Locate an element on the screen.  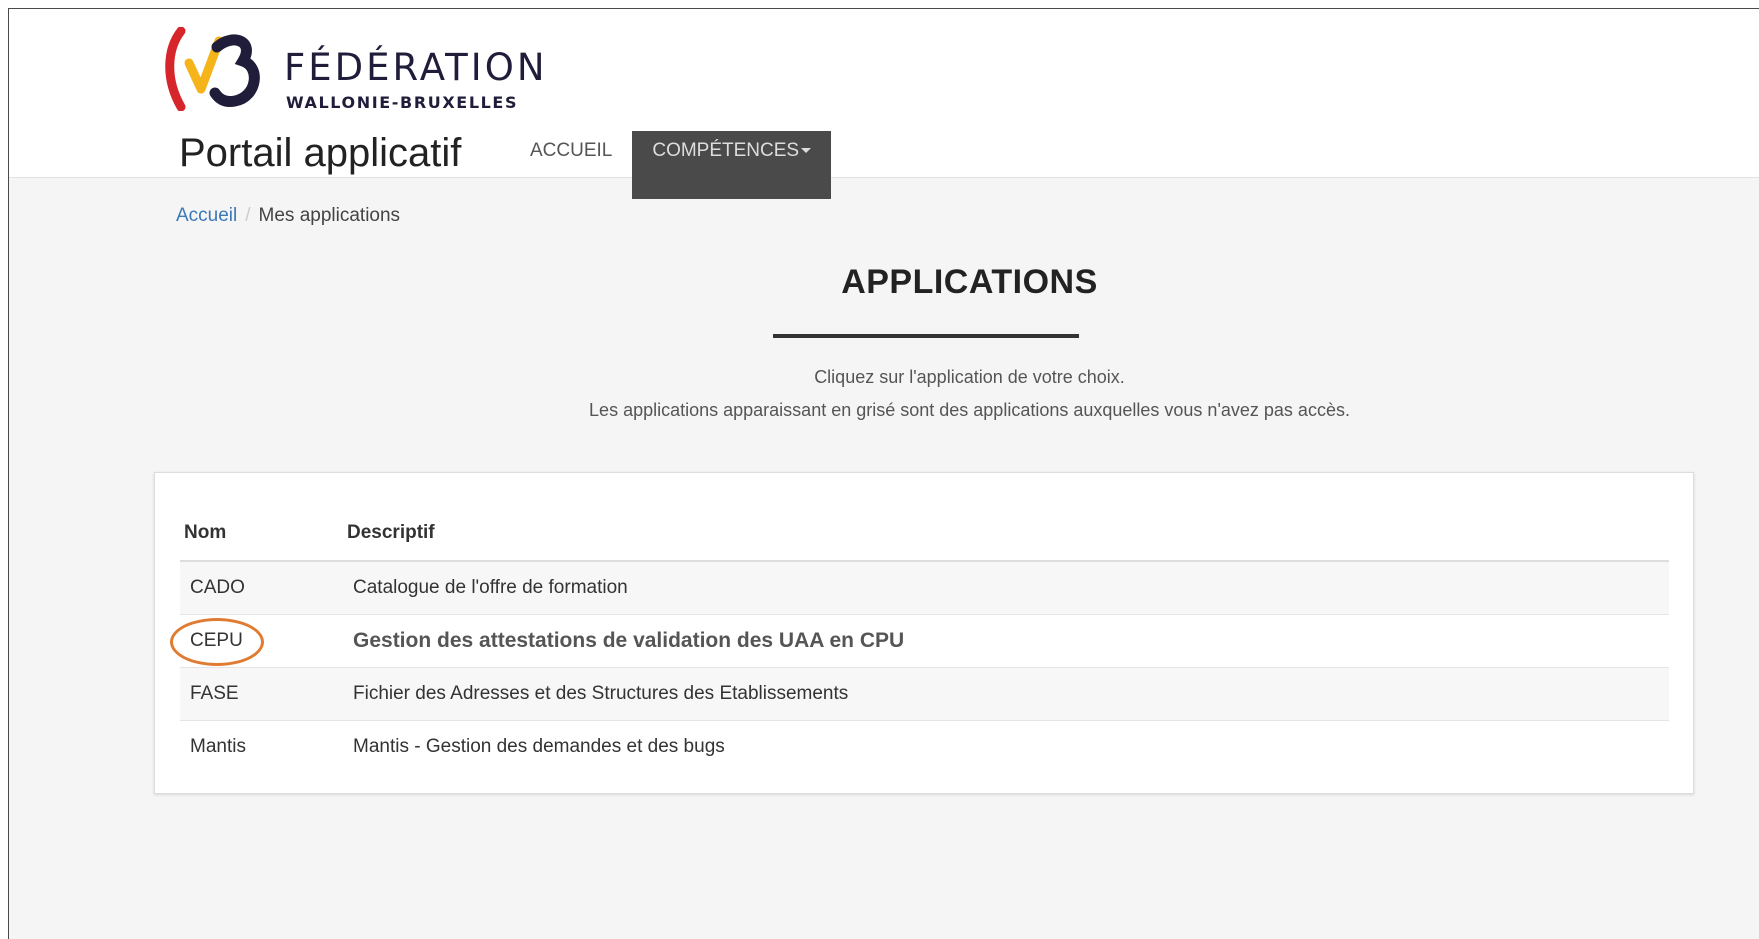
column-header-descriptif: Descriptif is located at coordinates (1006, 534).